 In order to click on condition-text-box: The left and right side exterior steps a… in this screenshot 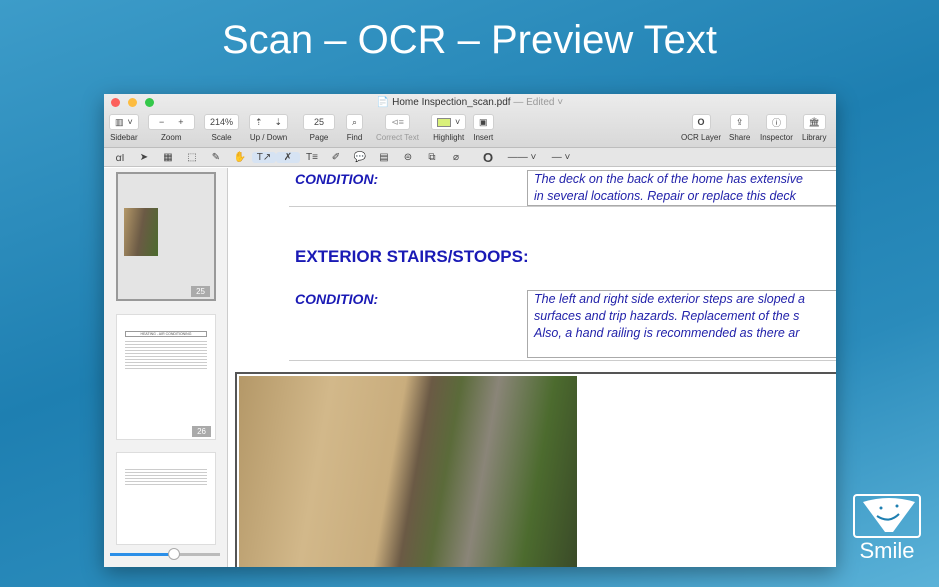, I will do `click(681, 324)`.